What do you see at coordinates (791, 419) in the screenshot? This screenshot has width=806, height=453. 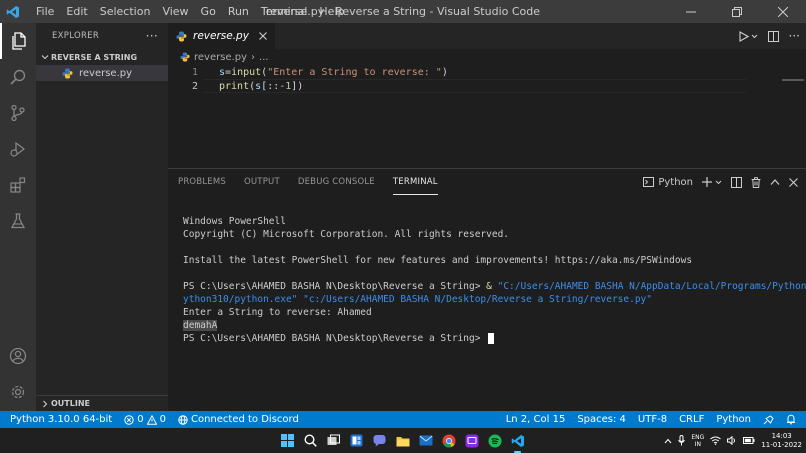 I see `notifications-bell-icon` at bounding box center [791, 419].